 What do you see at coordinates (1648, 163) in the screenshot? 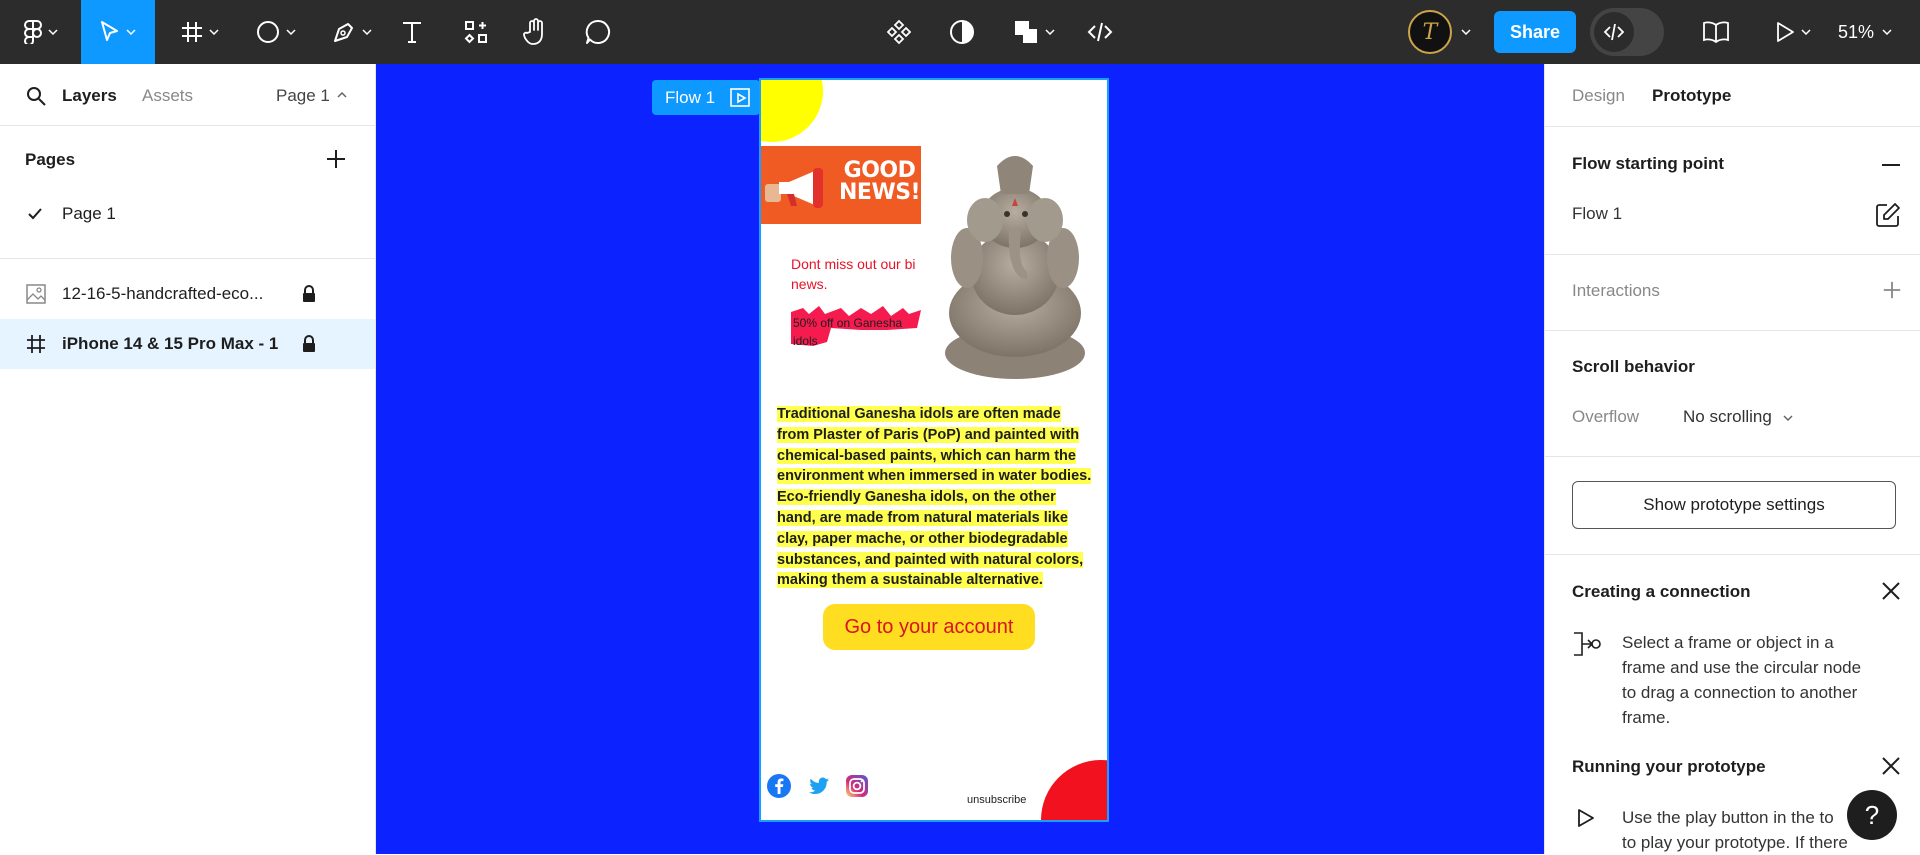
I see `flow-starting-point-heading: Flow starting point` at bounding box center [1648, 163].